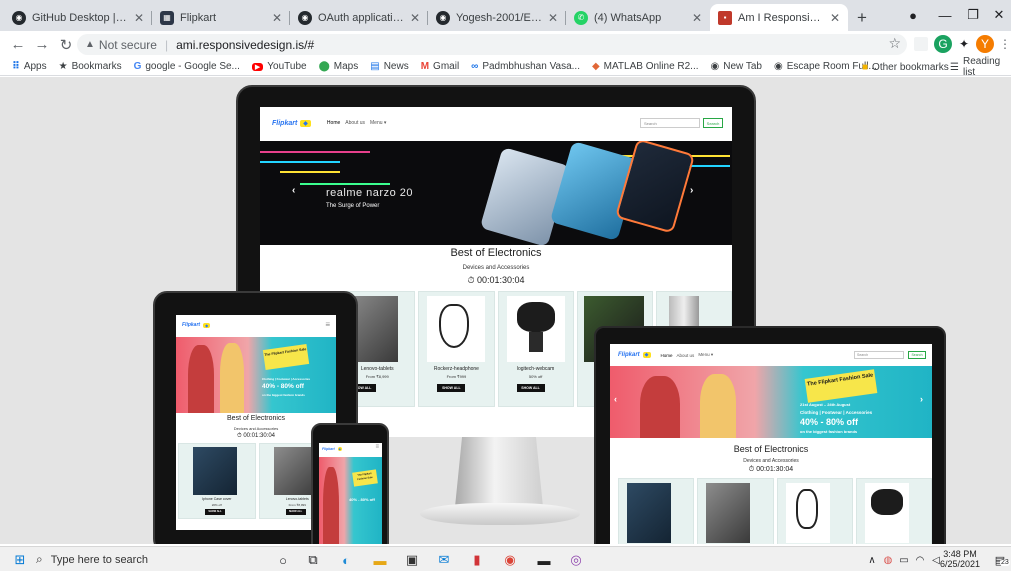 The image size is (1011, 571). I want to click on product-card: Rockerz-headphone From ₹999 SHOW ALL, so click(456, 349).